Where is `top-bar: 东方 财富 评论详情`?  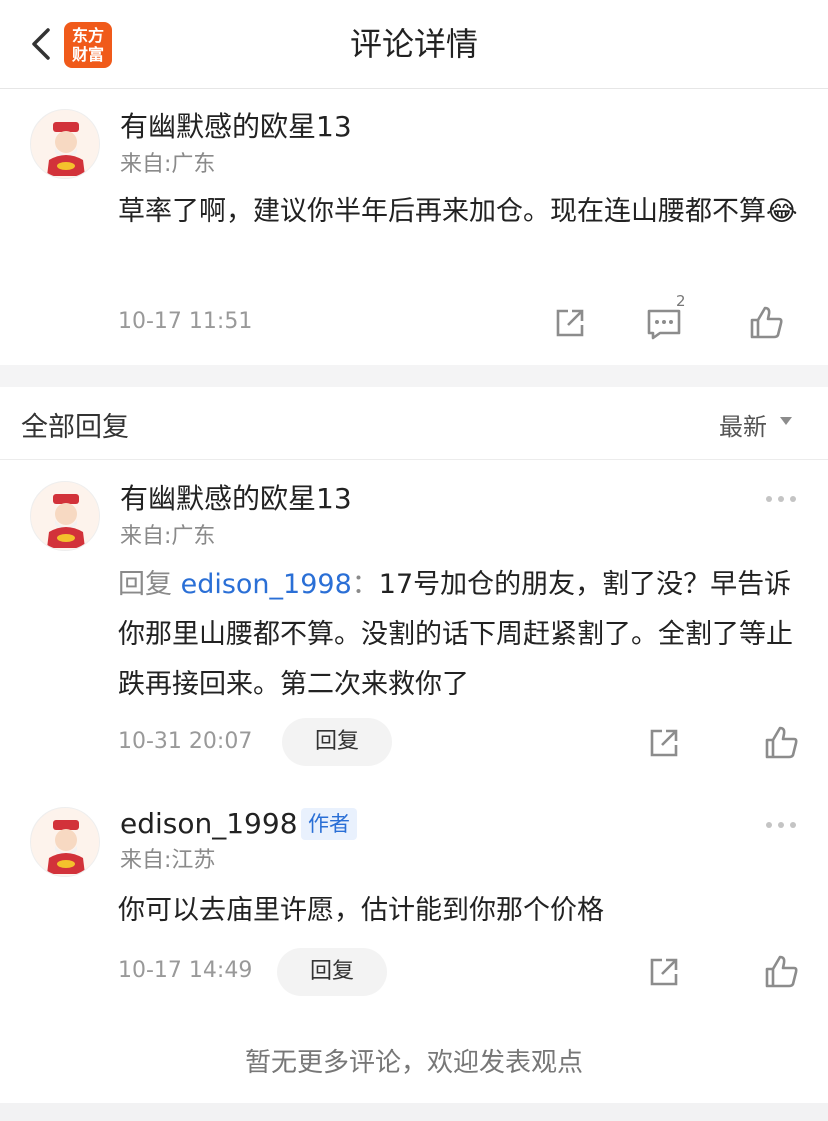
top-bar: 东方 财富 评论详情 is located at coordinates (414, 44).